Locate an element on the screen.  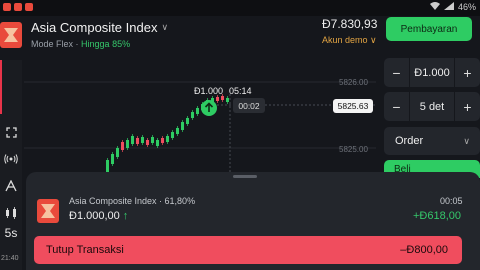
amount-value: Ɖ1.000 is located at coordinates (432, 72).